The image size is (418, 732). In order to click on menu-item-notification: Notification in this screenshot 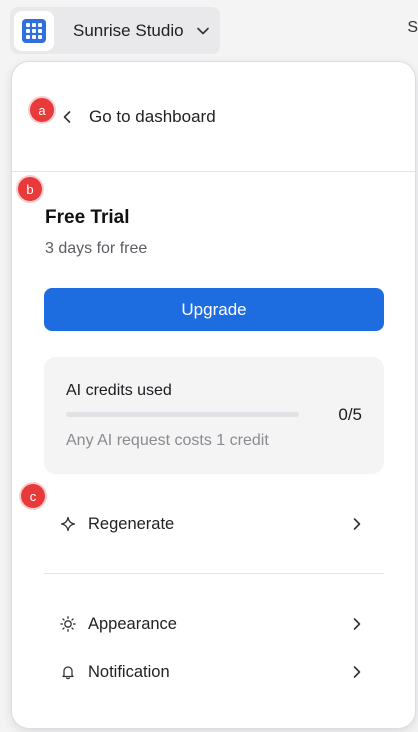, I will do `click(214, 672)`.